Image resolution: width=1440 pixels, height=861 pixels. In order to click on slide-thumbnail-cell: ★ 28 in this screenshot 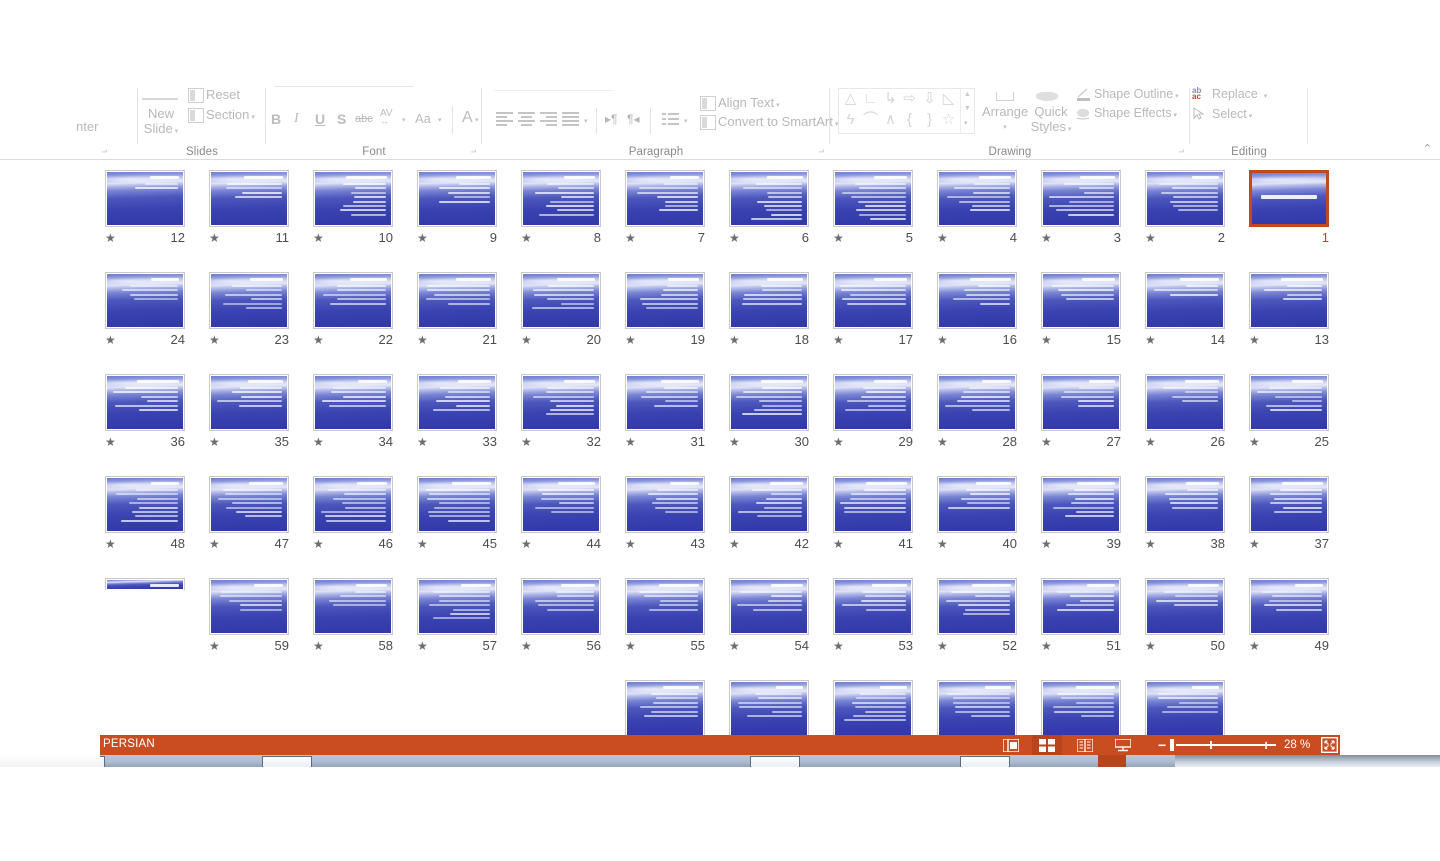, I will do `click(981, 422)`.